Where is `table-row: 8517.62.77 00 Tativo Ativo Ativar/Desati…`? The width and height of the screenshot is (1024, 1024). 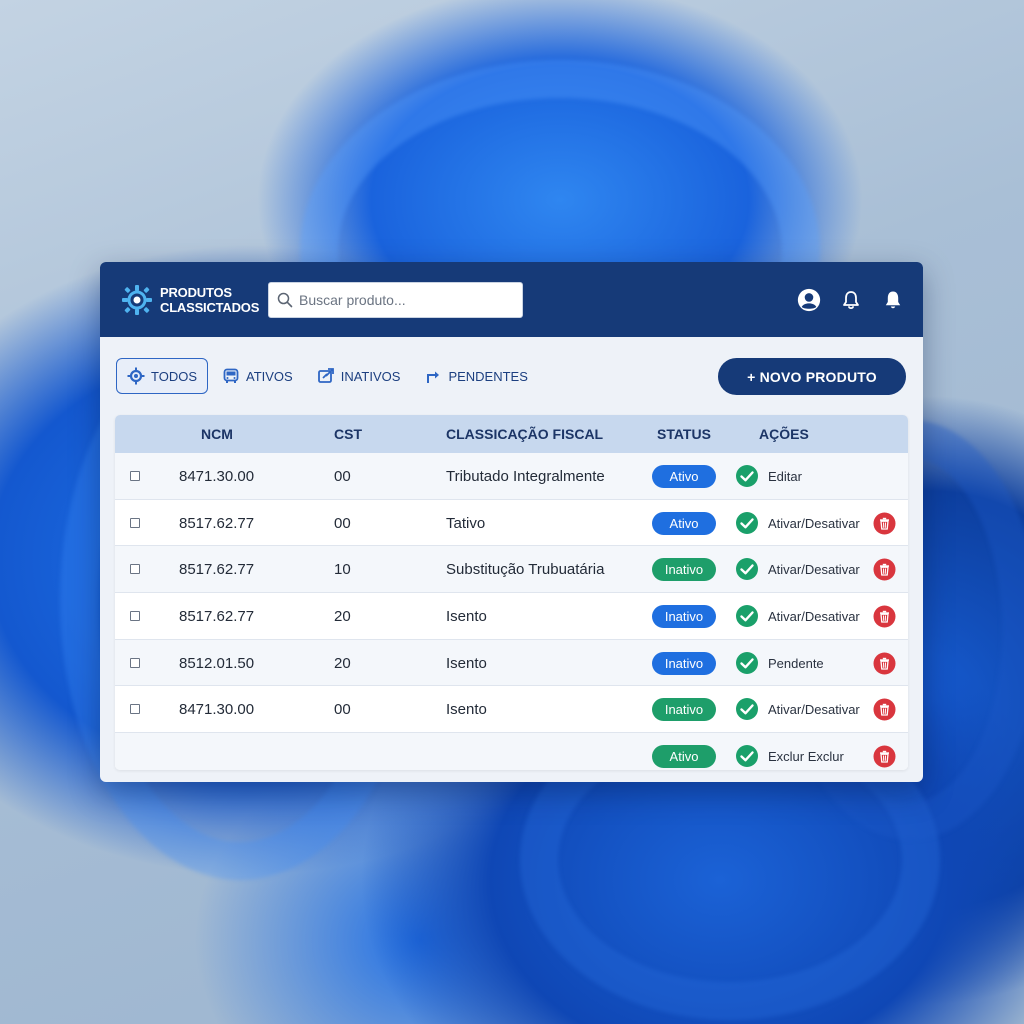
table-row: 8517.62.77 00 Tativo Ativo Ativar/Desati… is located at coordinates (511, 523).